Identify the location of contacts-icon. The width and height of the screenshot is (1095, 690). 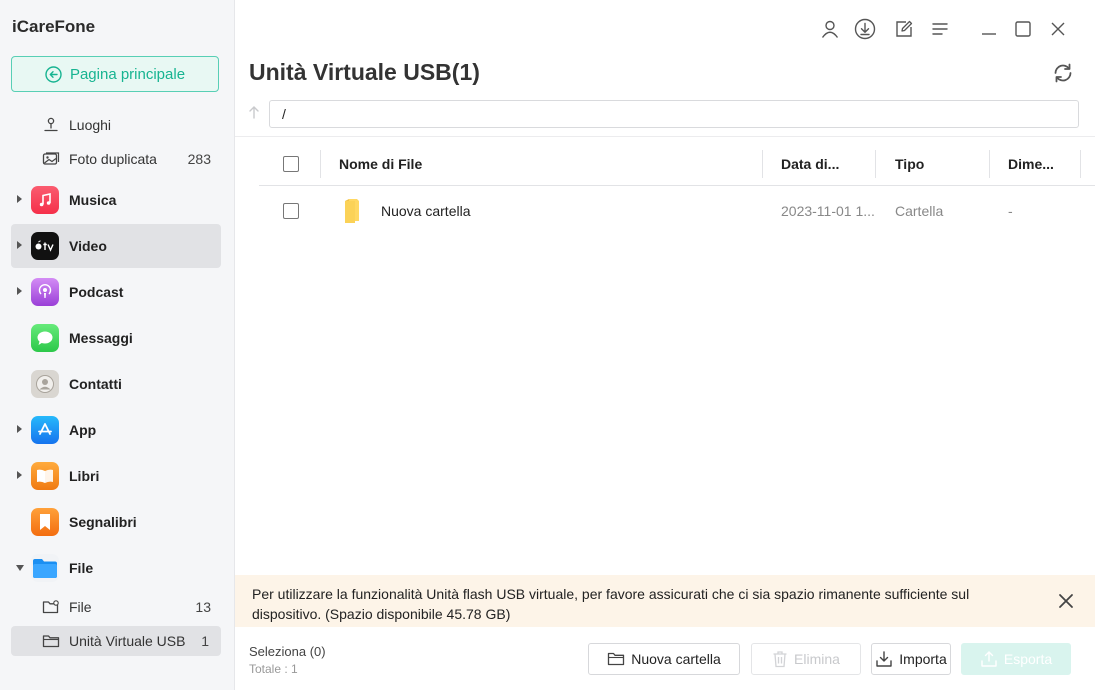
(45, 384).